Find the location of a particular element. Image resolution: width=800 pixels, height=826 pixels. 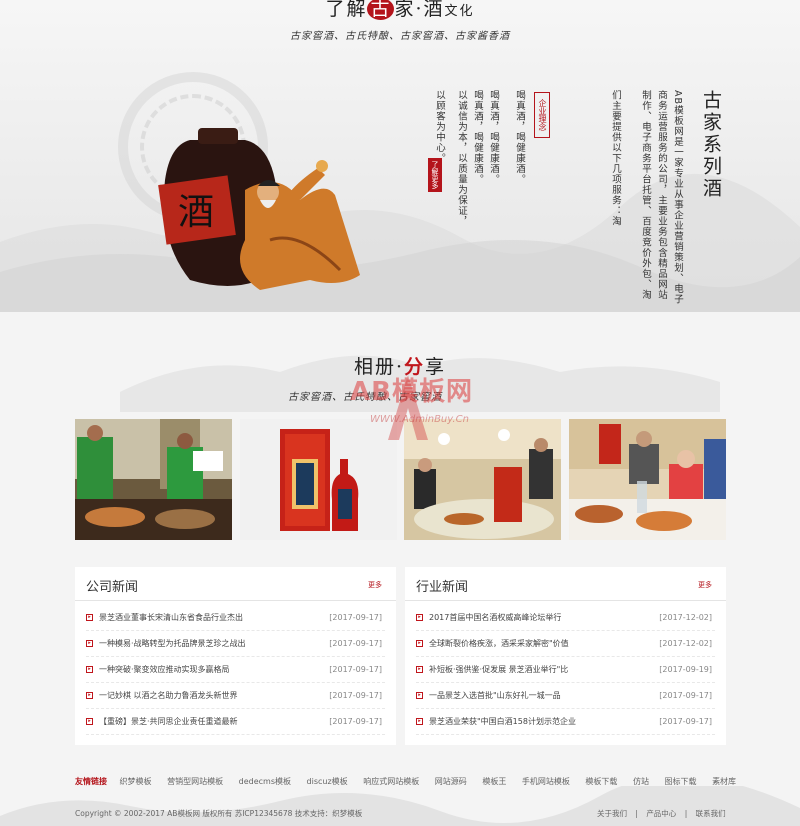

friend-link: 模板王 is located at coordinates (494, 781).